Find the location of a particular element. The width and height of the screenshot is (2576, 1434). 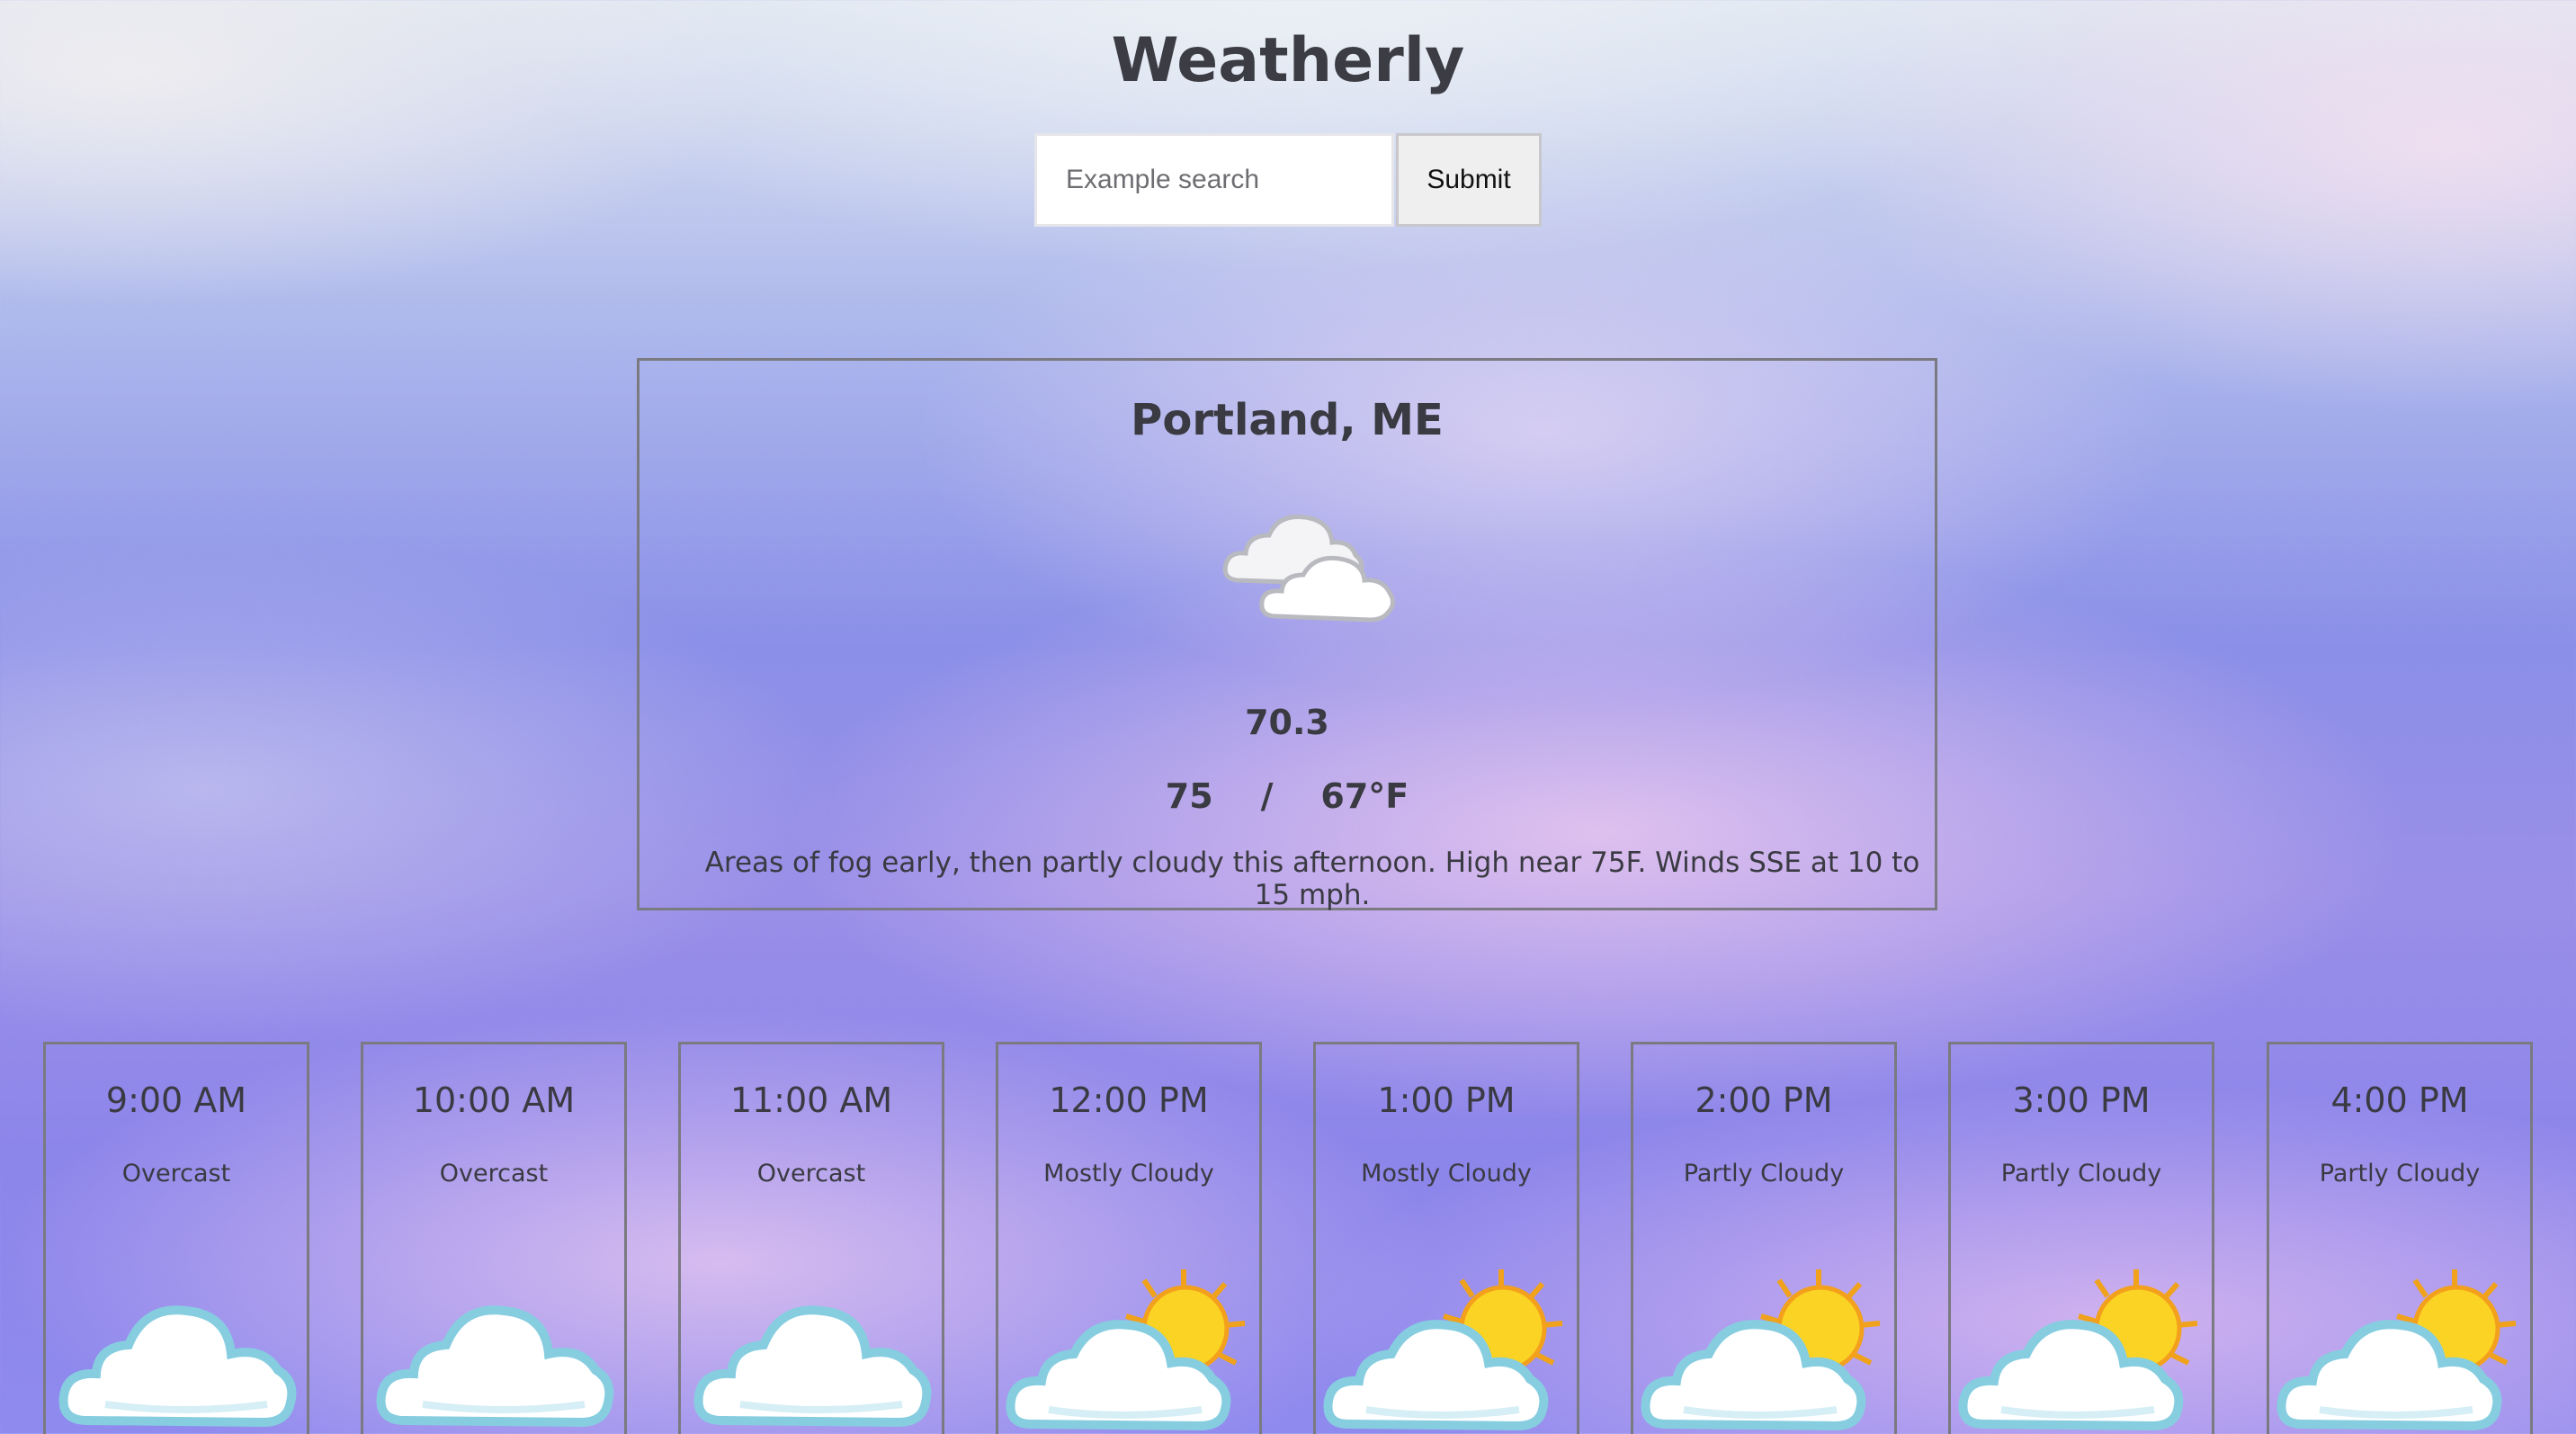

header: Weatherly is located at coordinates (1288, 61).